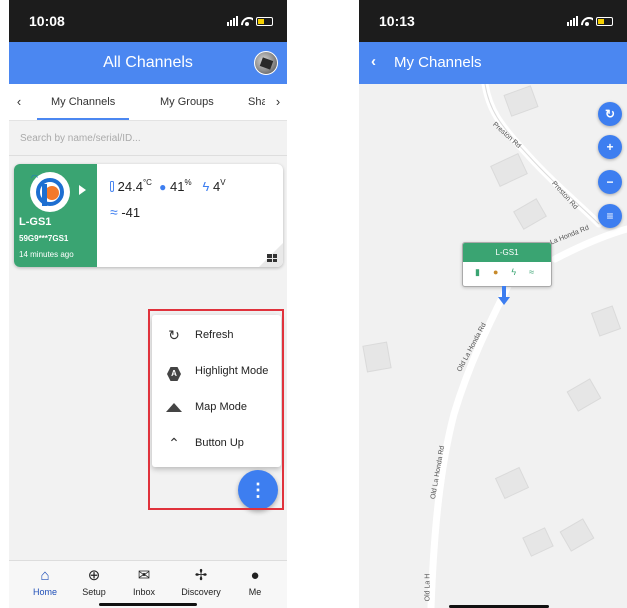 Image resolution: width=627 pixels, height=608 pixels. I want to click on rssi-row: ≈ -41, so click(125, 212).